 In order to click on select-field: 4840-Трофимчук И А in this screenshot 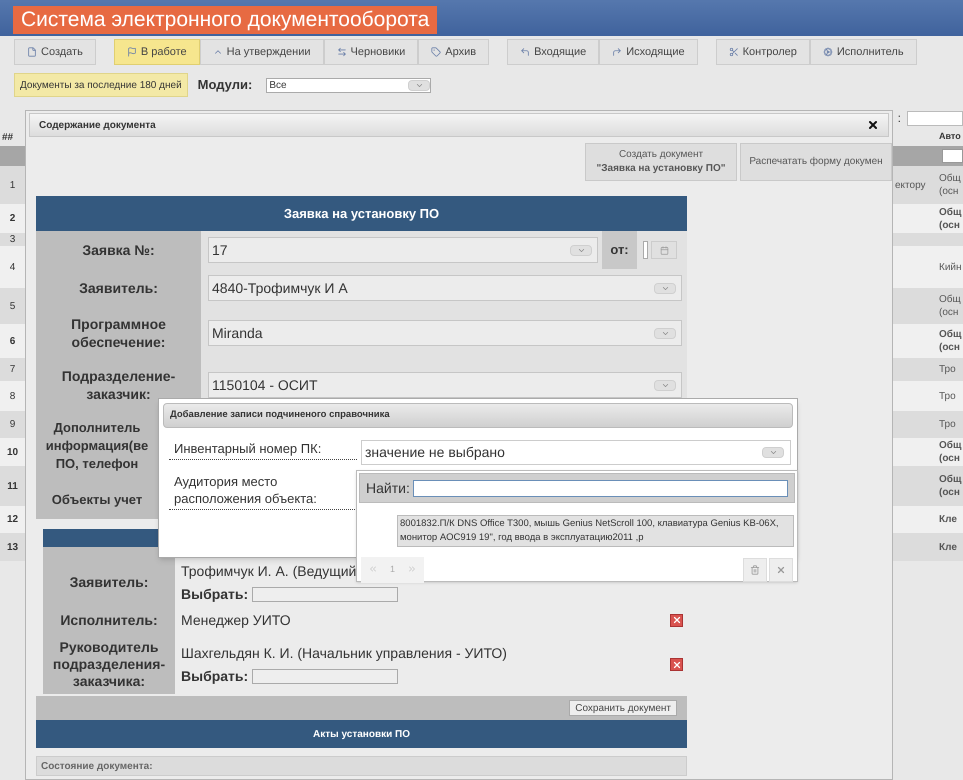, I will do `click(445, 288)`.